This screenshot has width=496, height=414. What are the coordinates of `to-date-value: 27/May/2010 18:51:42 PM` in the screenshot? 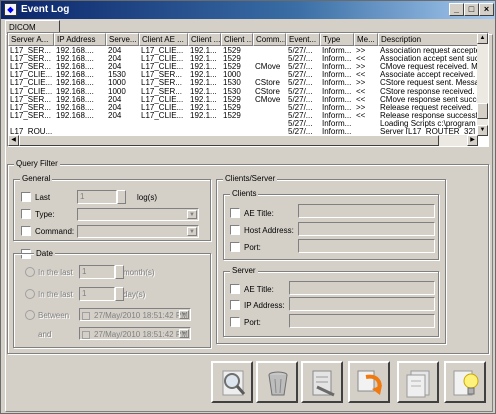 It's located at (141, 334).